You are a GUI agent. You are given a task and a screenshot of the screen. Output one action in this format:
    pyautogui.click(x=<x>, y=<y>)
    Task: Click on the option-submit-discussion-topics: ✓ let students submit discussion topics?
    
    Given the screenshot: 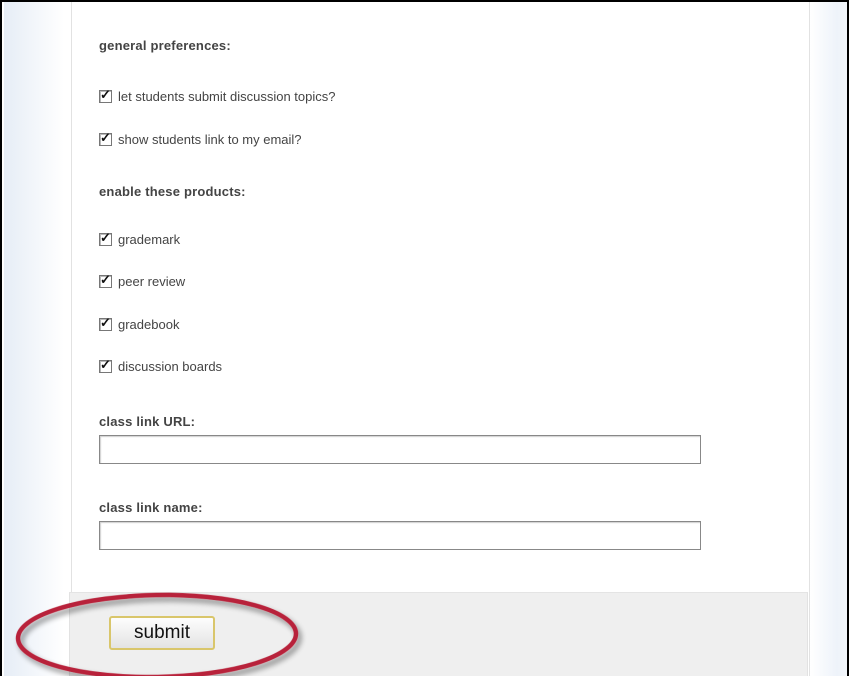 What is the action you would take?
    pyautogui.click(x=217, y=95)
    